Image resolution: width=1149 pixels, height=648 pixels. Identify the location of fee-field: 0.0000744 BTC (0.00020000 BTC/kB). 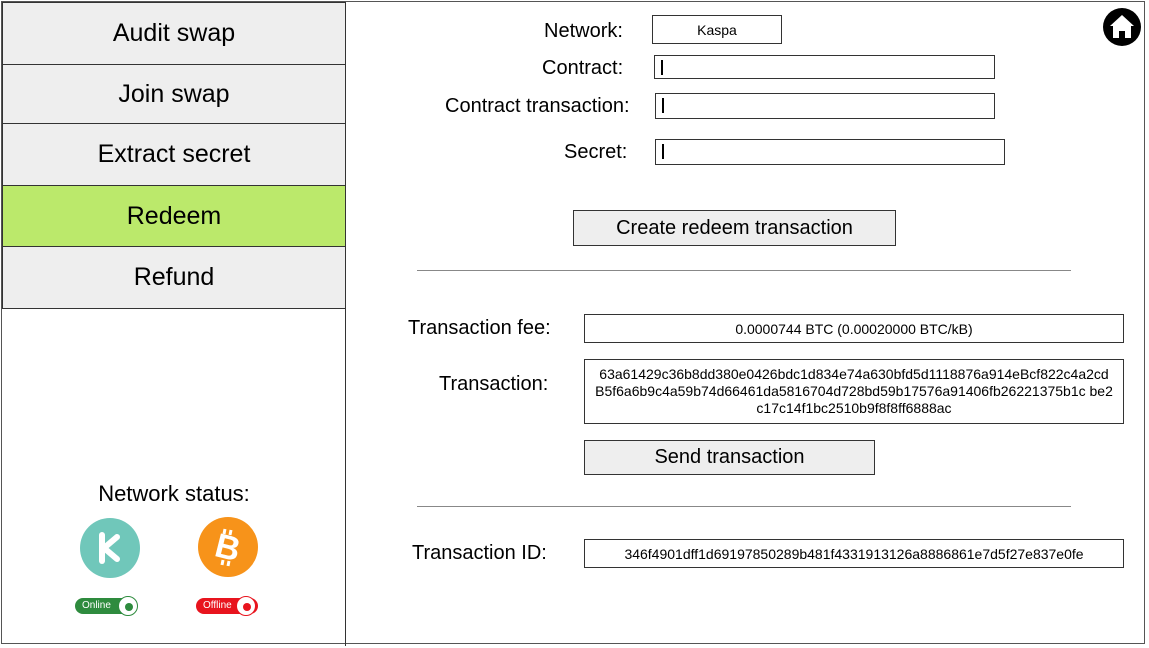
(854, 328).